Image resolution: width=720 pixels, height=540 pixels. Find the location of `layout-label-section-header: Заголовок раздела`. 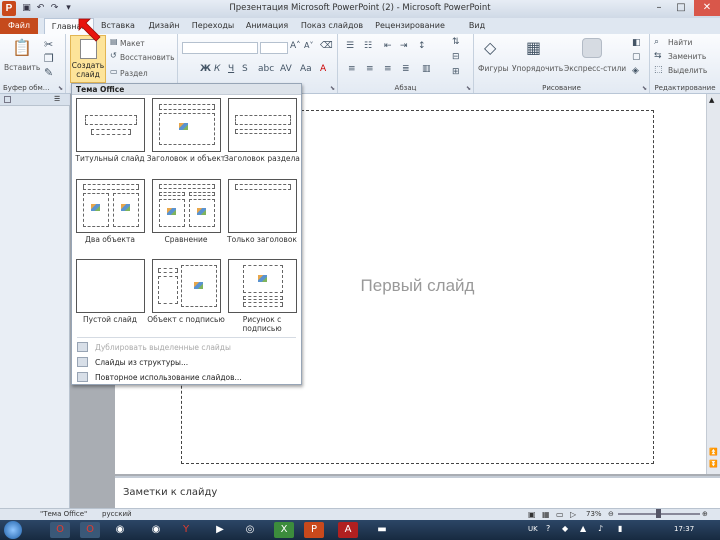

layout-label-section-header: Заголовок раздела is located at coordinates (262, 158).